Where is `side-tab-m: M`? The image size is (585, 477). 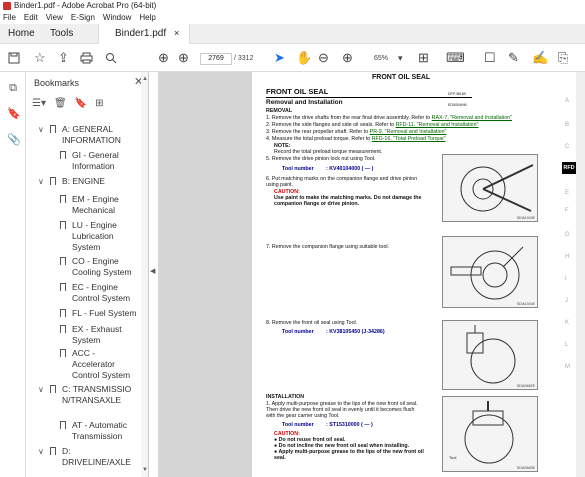
side-tab-m: M is located at coordinates (567, 367).